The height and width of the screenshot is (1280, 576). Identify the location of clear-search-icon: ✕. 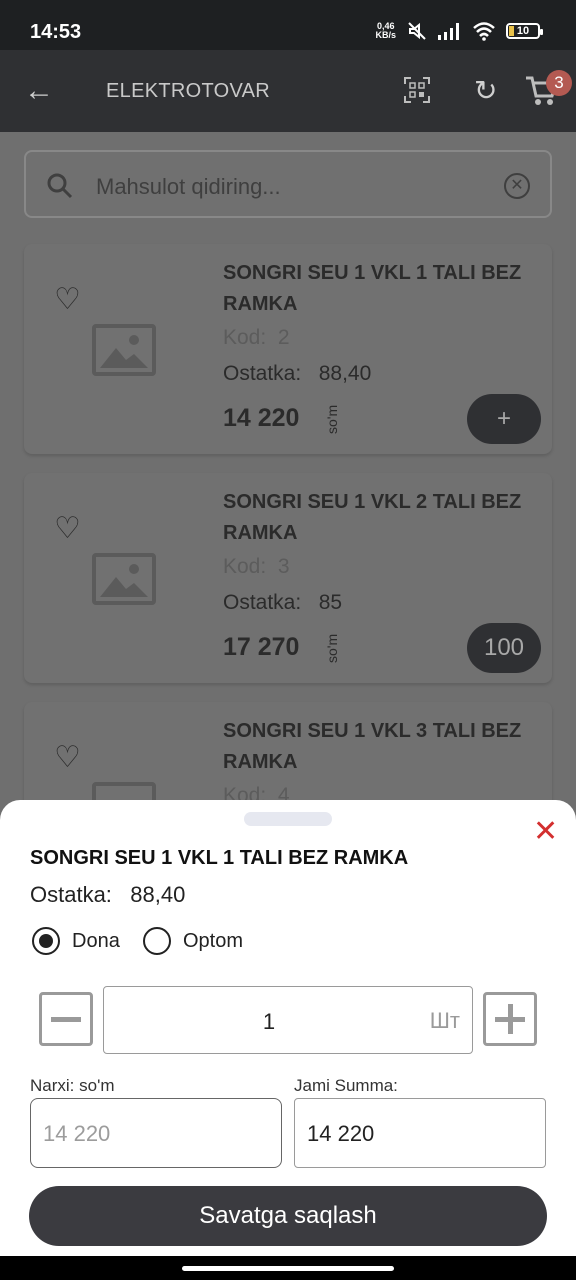
(517, 186).